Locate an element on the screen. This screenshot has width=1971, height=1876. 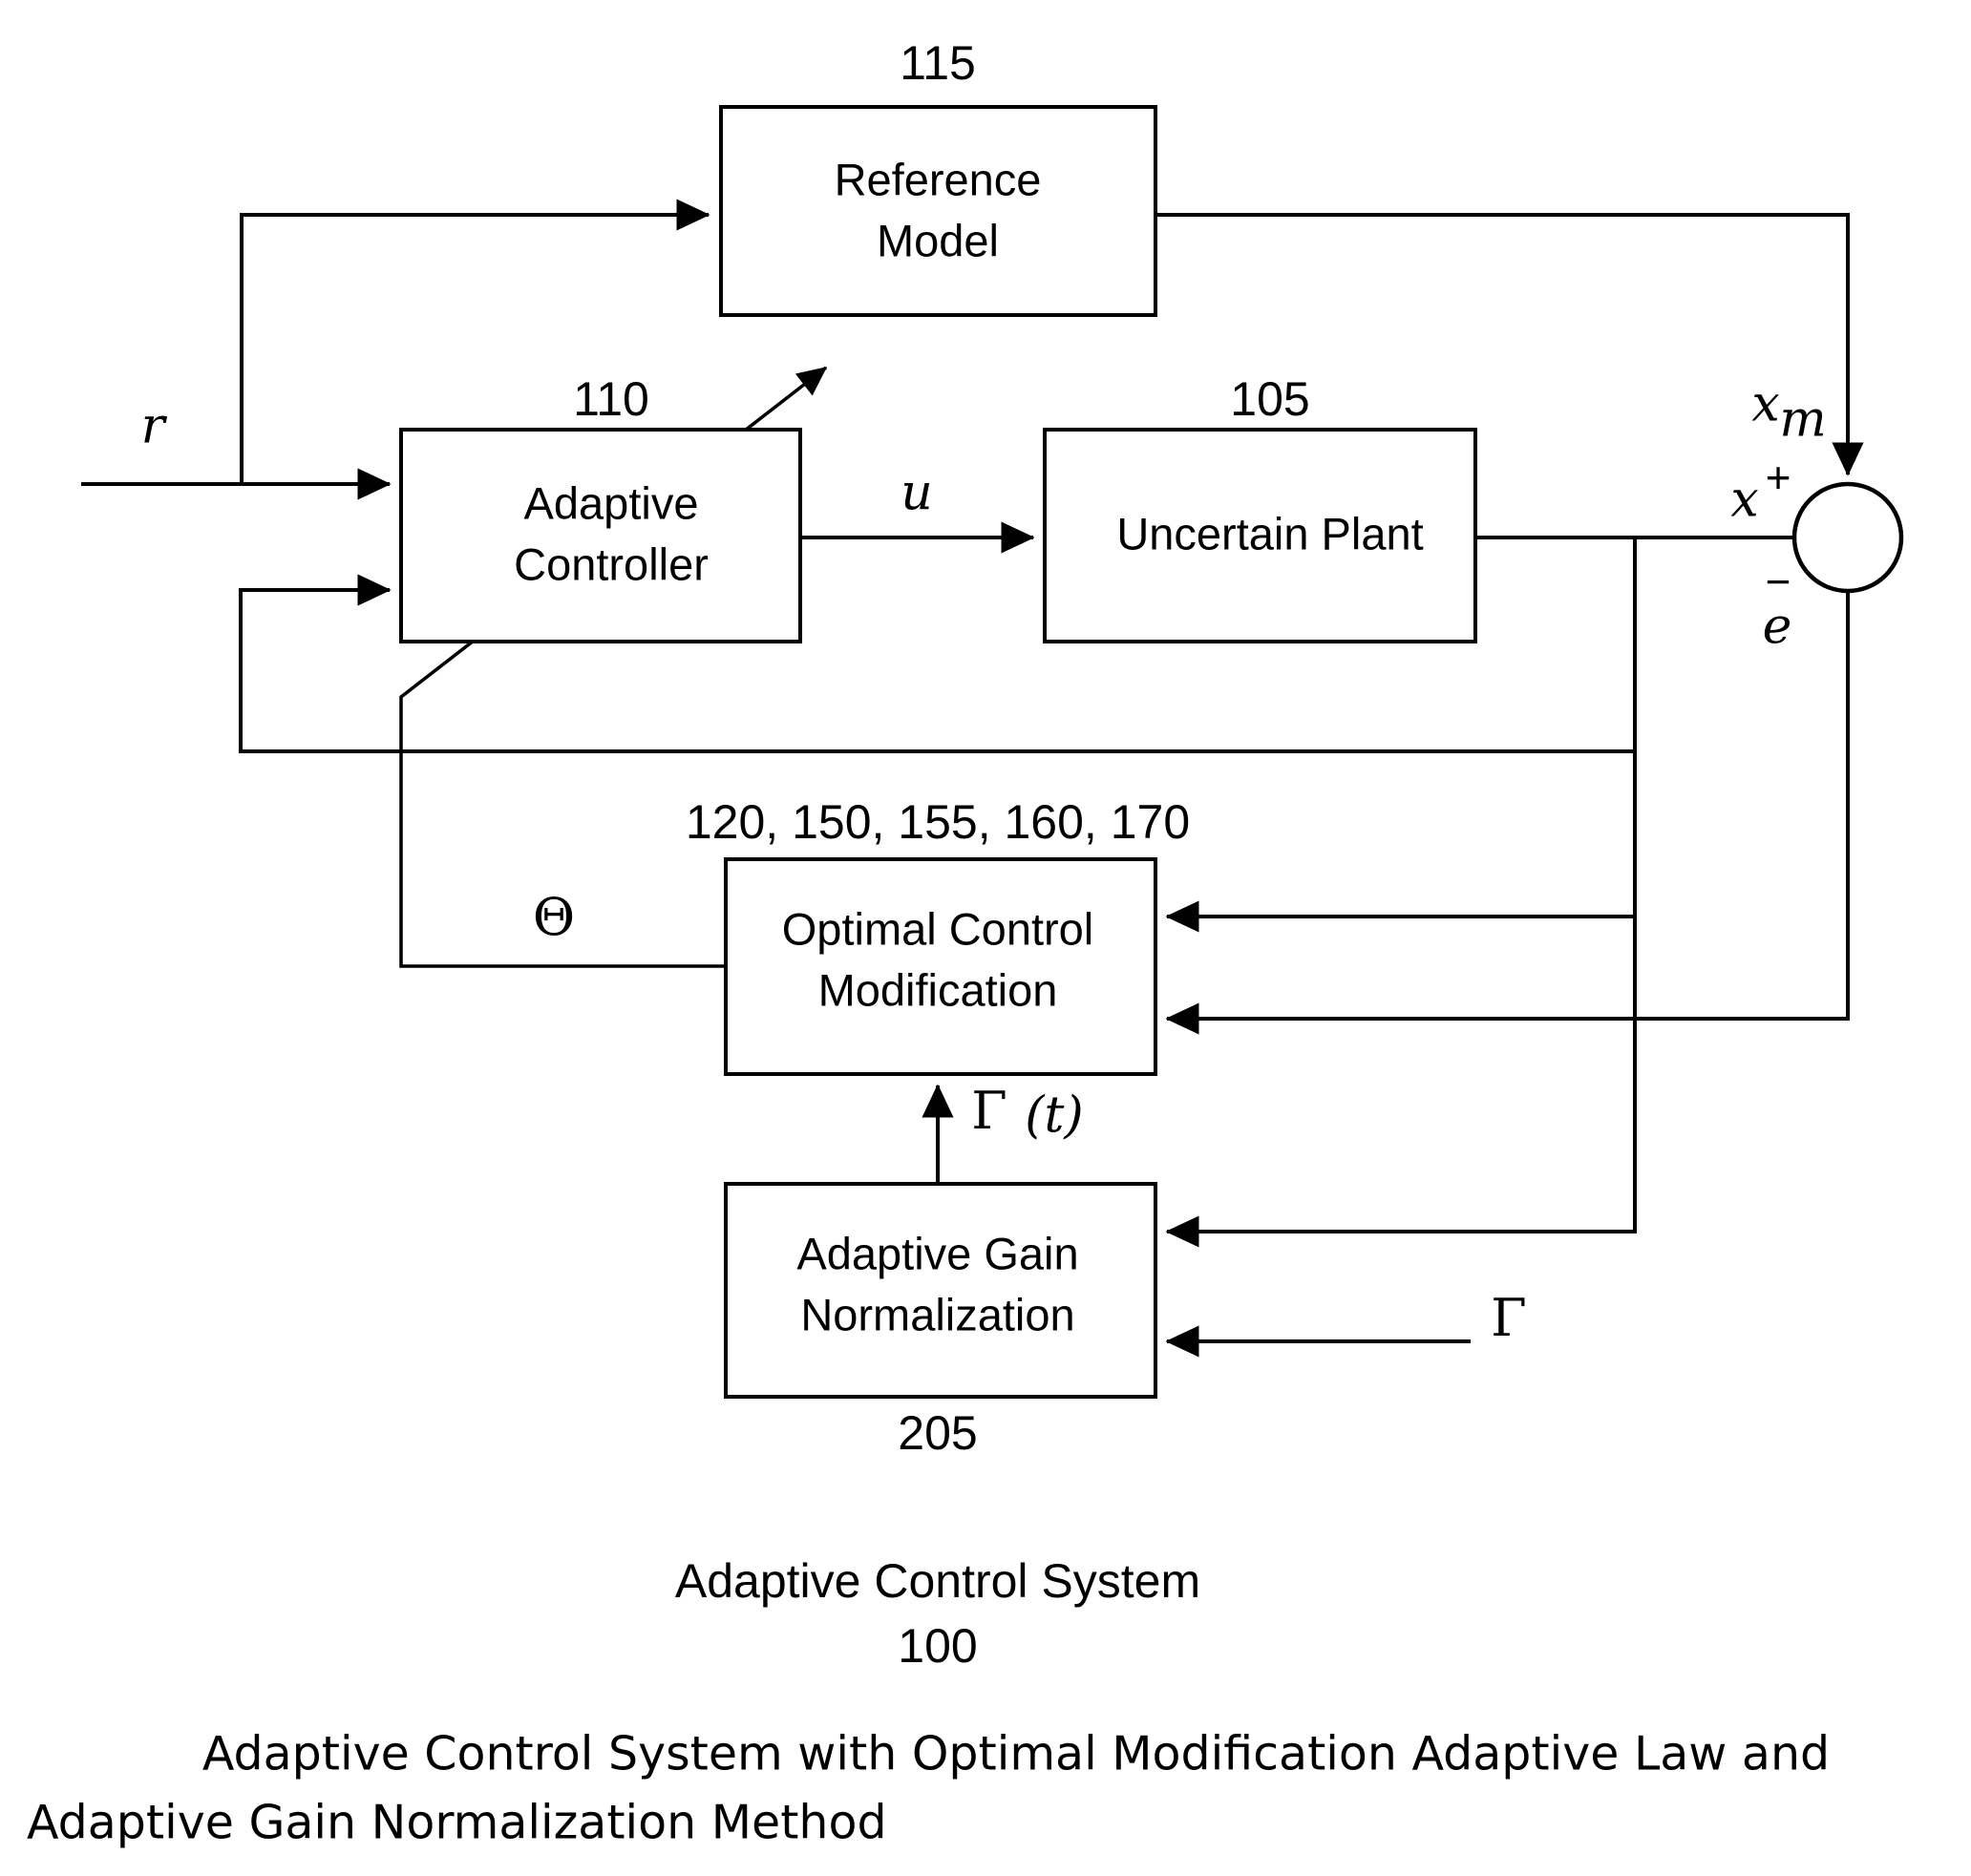
reference-model-ref-number: 115 is located at coordinates (938, 63).